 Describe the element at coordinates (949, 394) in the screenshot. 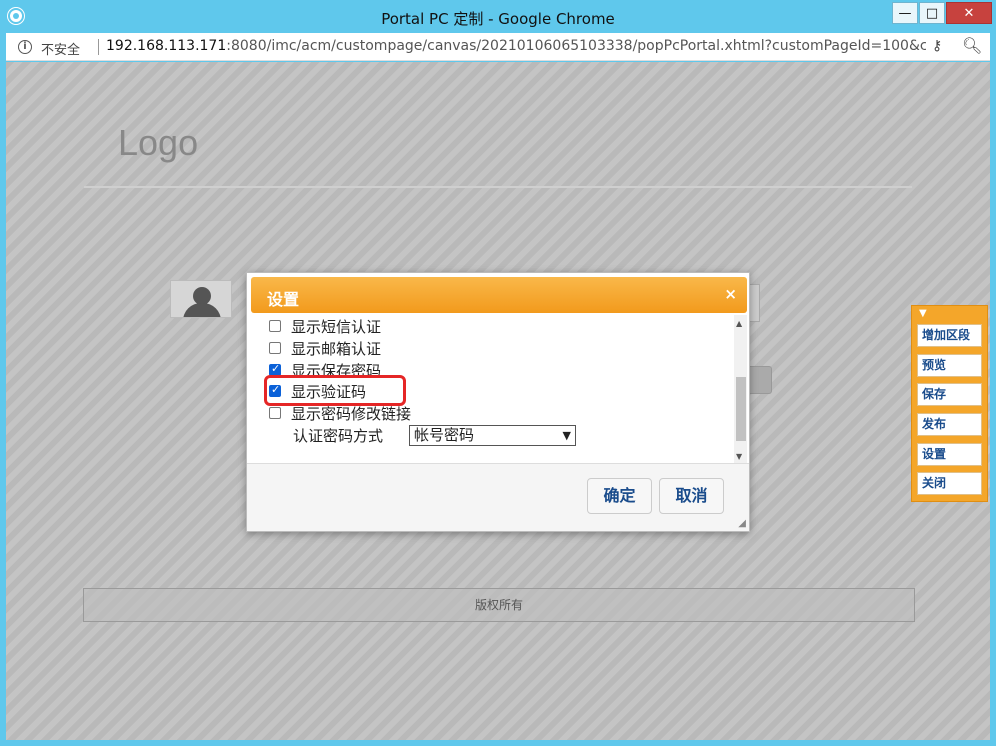

I see `save-button: 保存` at that location.